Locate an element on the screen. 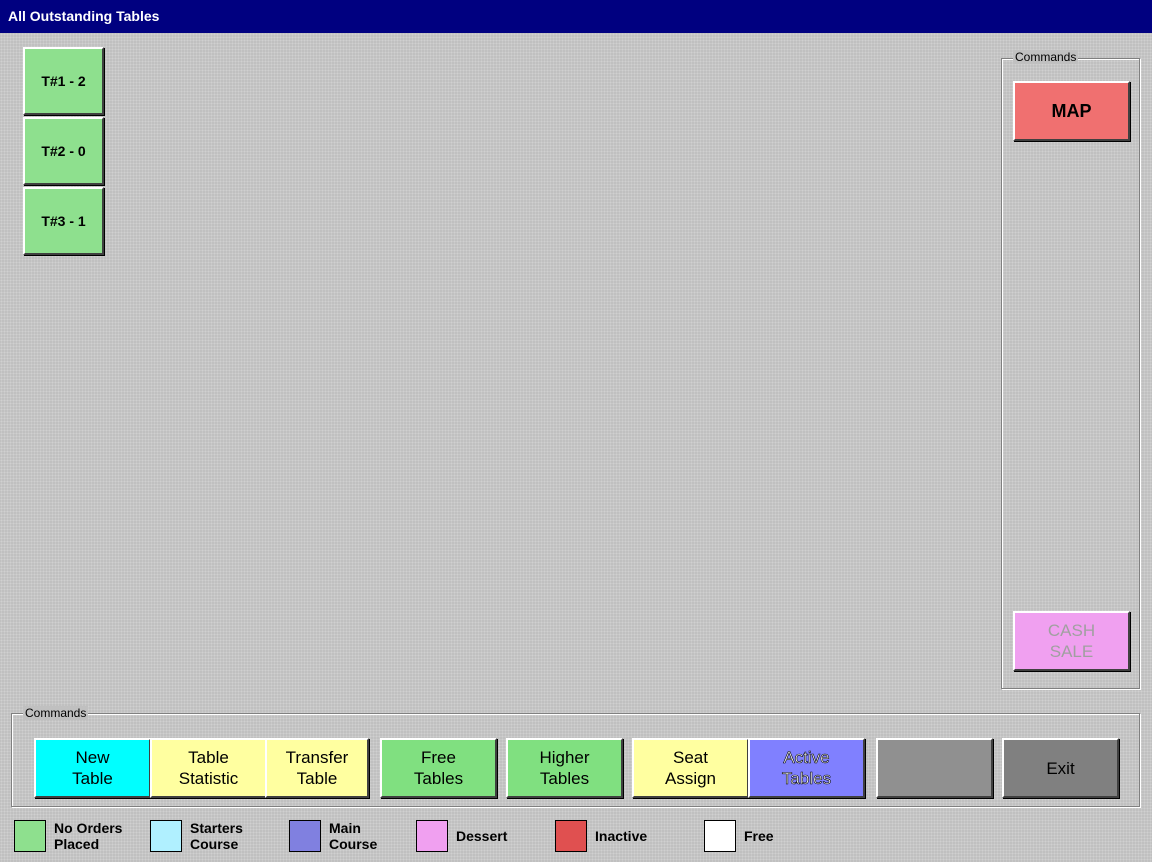  window-title: All Outstanding Tables is located at coordinates (576, 16).